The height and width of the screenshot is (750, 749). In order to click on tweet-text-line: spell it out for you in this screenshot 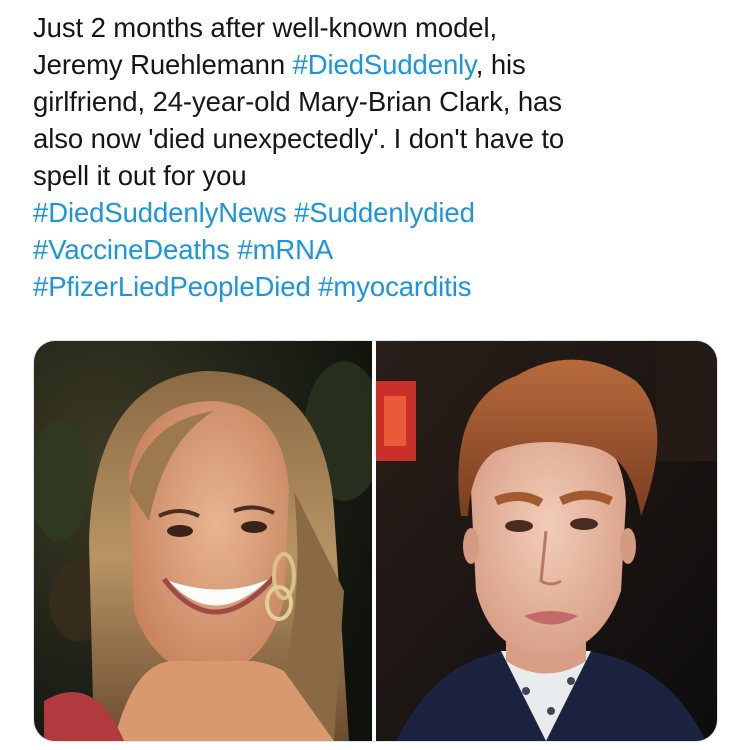, I will do `click(378, 175)`.